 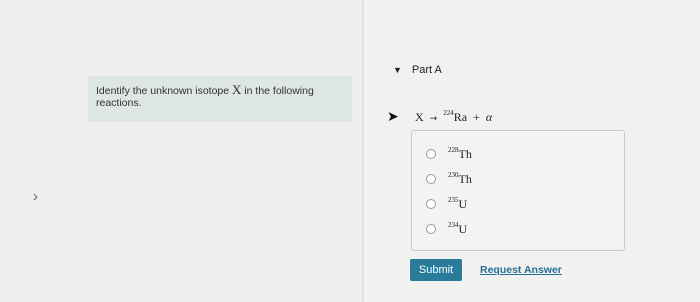 I want to click on instruction-prefix: Identify the unknown isotope, so click(x=164, y=91).